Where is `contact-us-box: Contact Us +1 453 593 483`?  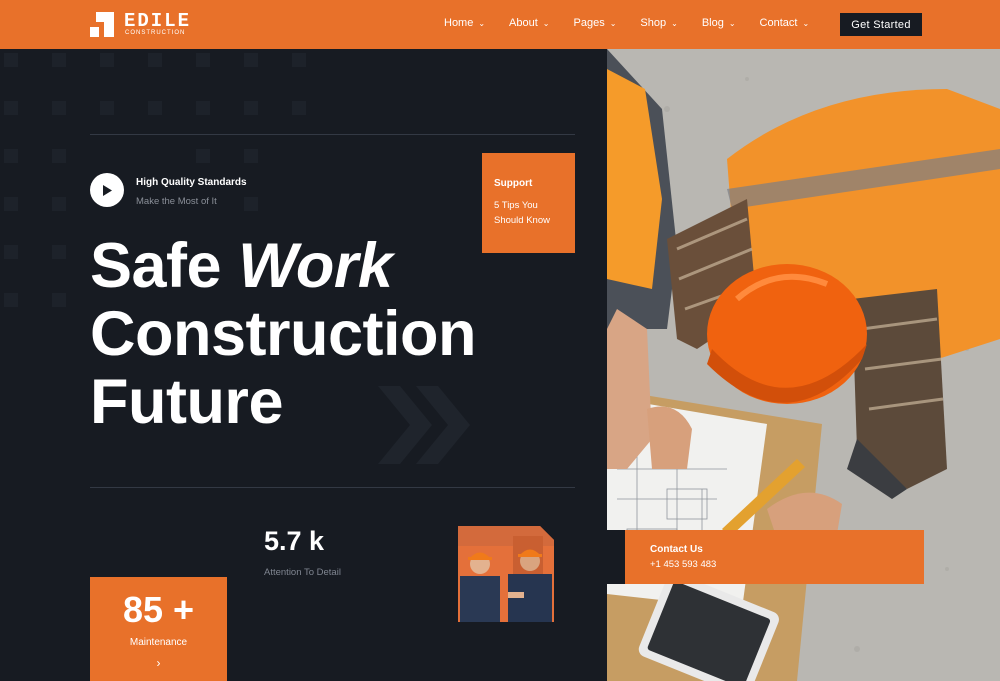
contact-us-box: Contact Us +1 453 593 483 is located at coordinates (762, 557).